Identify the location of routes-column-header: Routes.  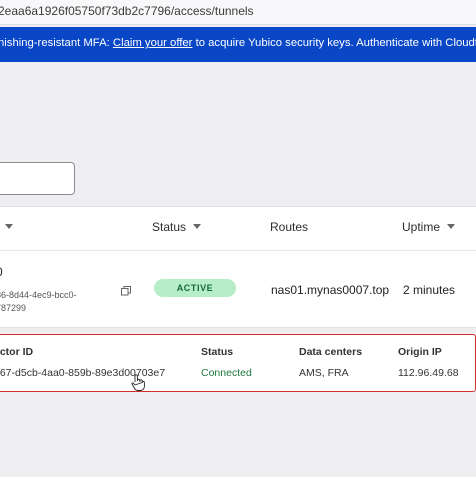
(289, 227).